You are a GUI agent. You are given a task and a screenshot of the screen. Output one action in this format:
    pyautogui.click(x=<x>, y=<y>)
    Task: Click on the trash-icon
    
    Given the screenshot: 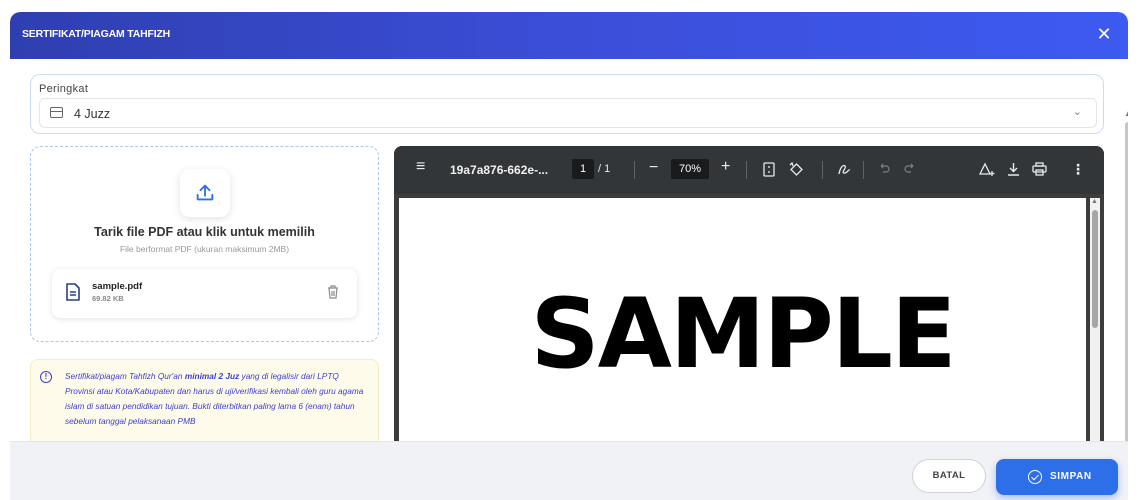 What is the action you would take?
    pyautogui.click(x=333, y=292)
    